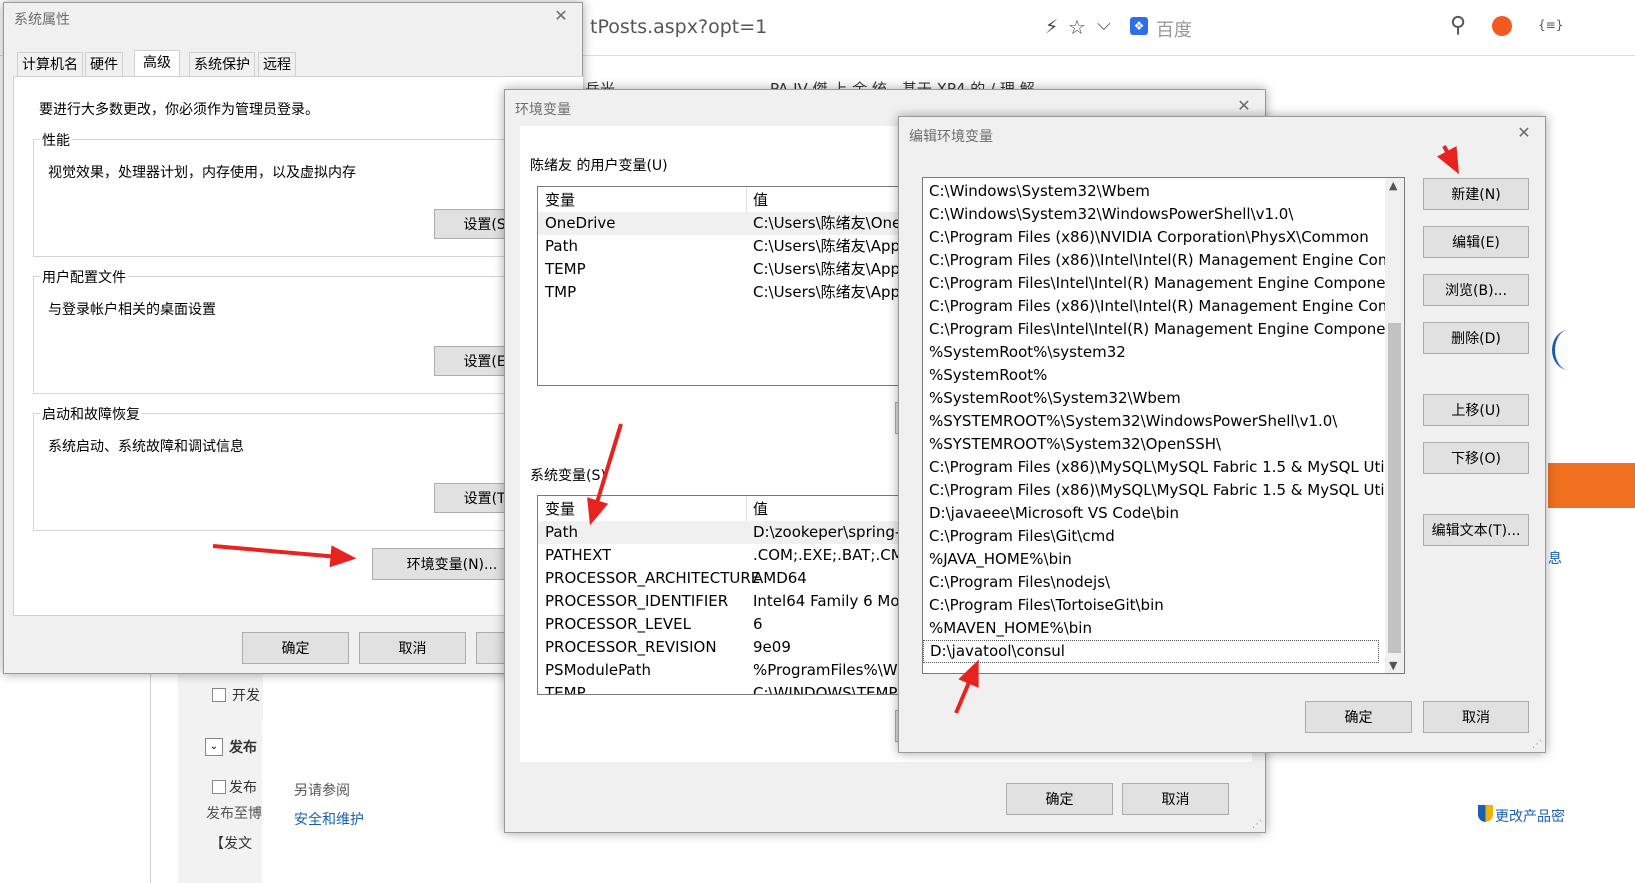 This screenshot has height=883, width=1635. Describe the element at coordinates (1072, 444) in the screenshot. I see `list-item: %SYSTEMROOT%\System32\OpenSSH\` at that location.